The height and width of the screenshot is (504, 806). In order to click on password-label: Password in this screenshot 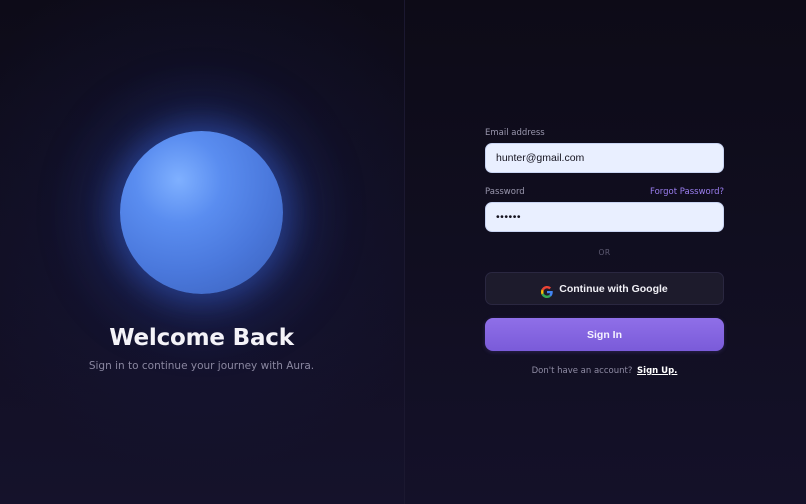, I will do `click(505, 192)`.